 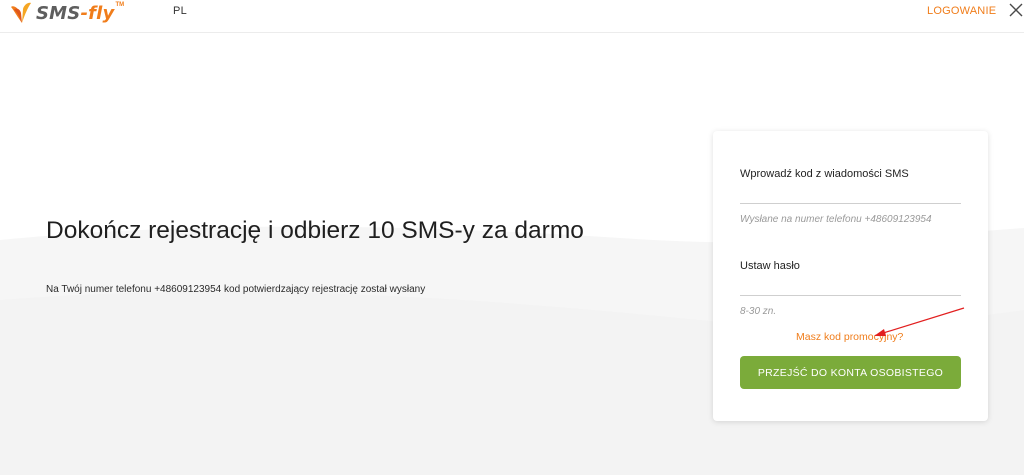 I want to click on sms-code-input, so click(x=850, y=193).